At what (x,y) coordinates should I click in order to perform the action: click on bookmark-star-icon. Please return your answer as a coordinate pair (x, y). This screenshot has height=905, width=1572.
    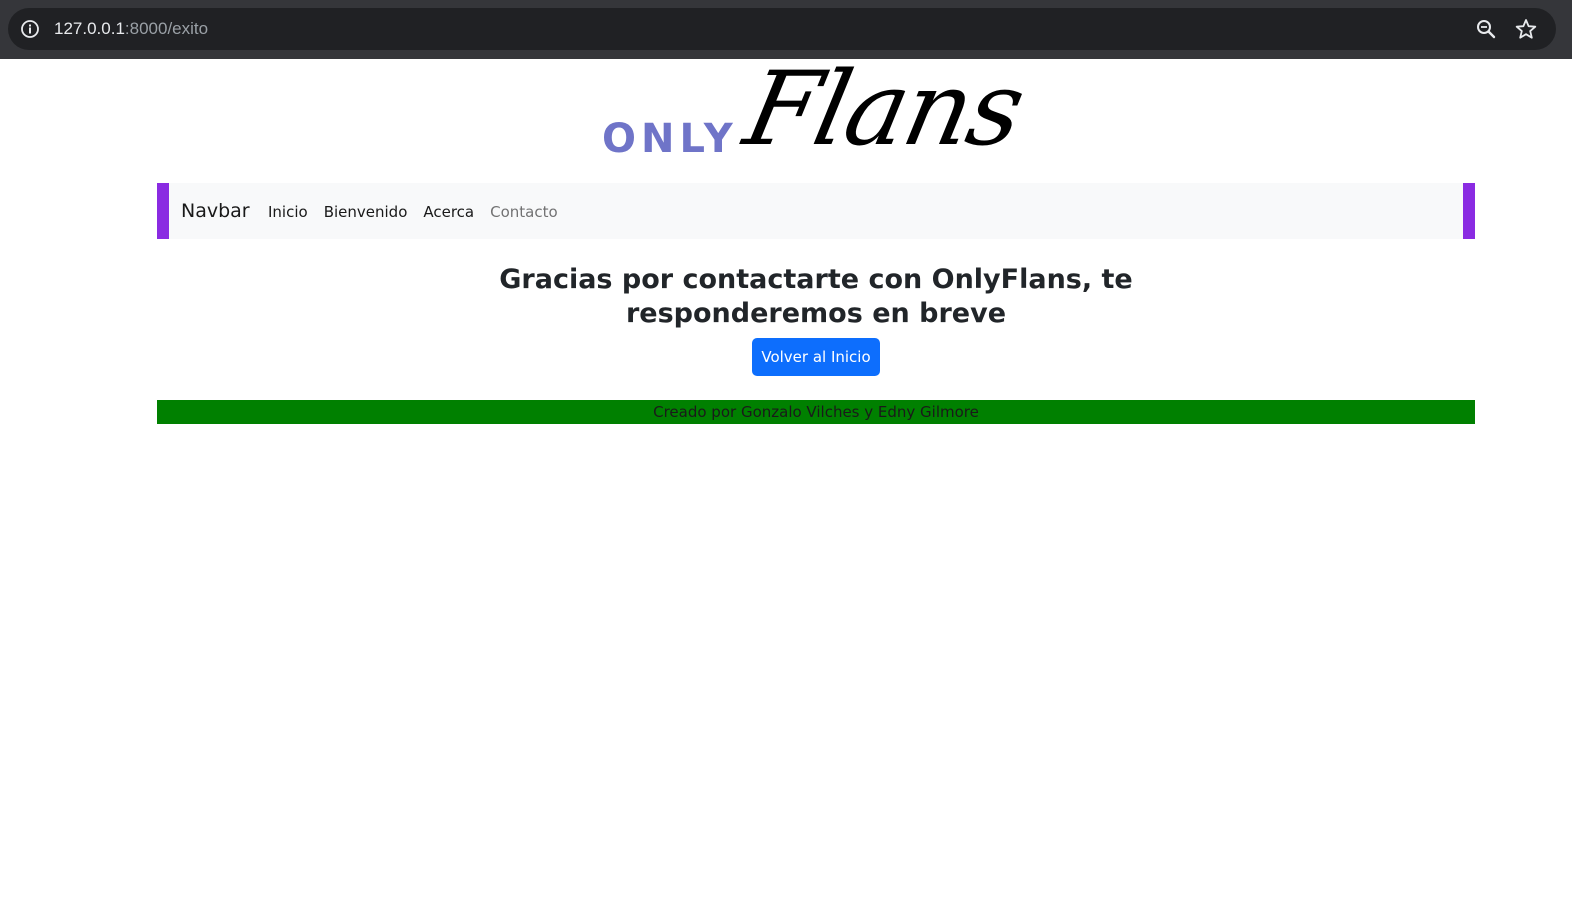
    Looking at the image, I should click on (1526, 29).